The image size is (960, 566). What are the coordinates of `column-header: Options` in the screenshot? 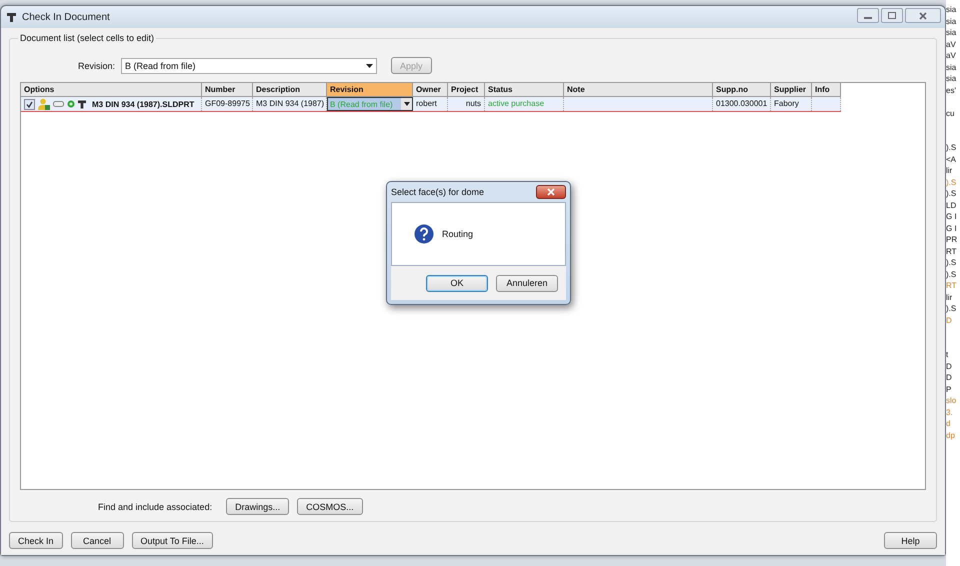 It's located at (111, 90).